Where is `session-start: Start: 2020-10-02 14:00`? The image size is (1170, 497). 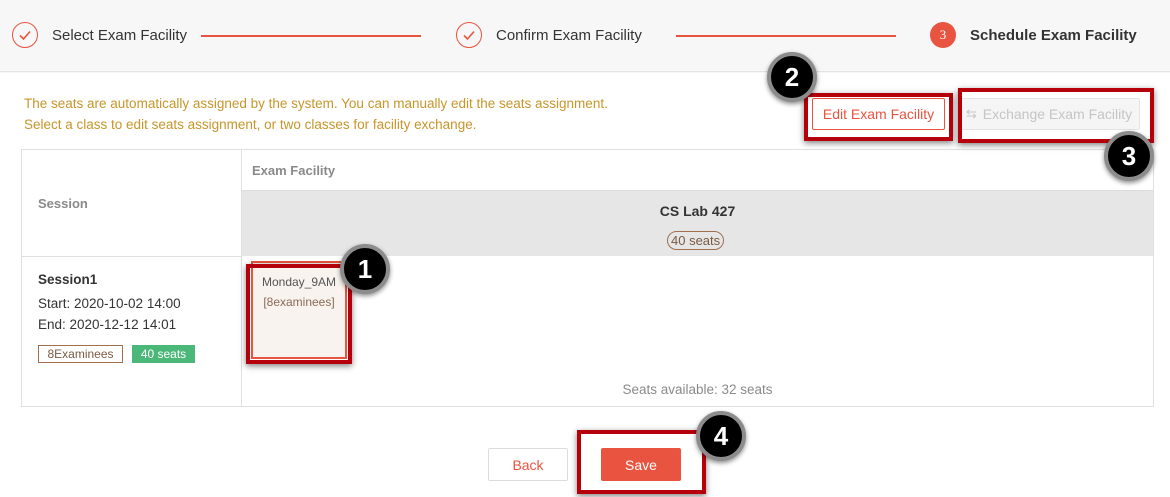
session-start: Start: 2020-10-02 14:00 is located at coordinates (109, 303).